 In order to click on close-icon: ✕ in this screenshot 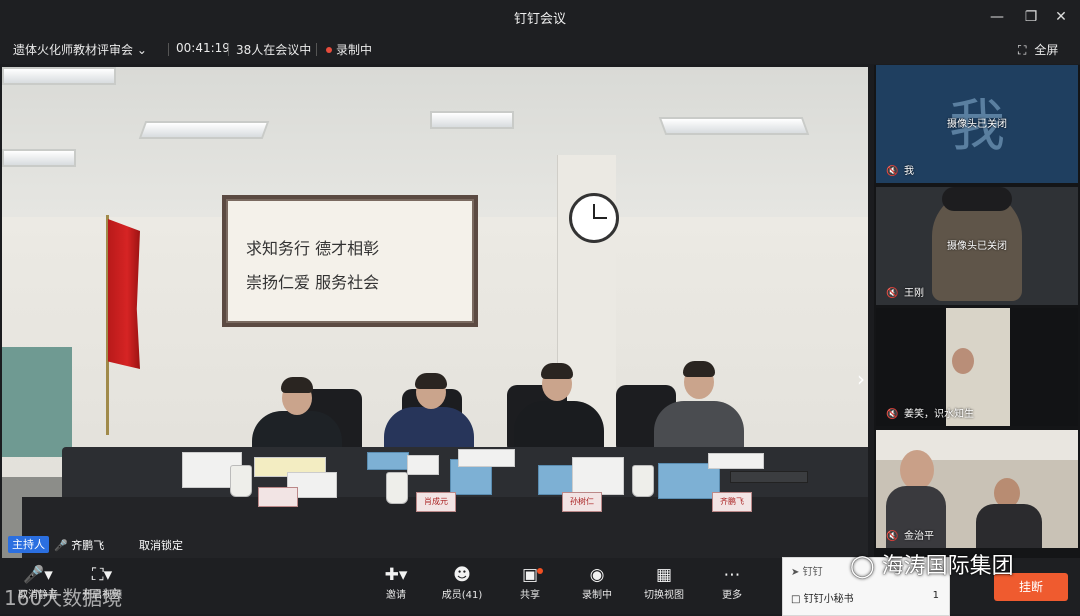, I will do `click(1061, 17)`.